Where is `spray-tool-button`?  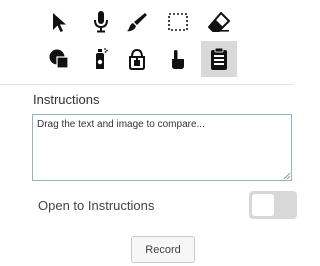
spray-tool-button is located at coordinates (101, 59).